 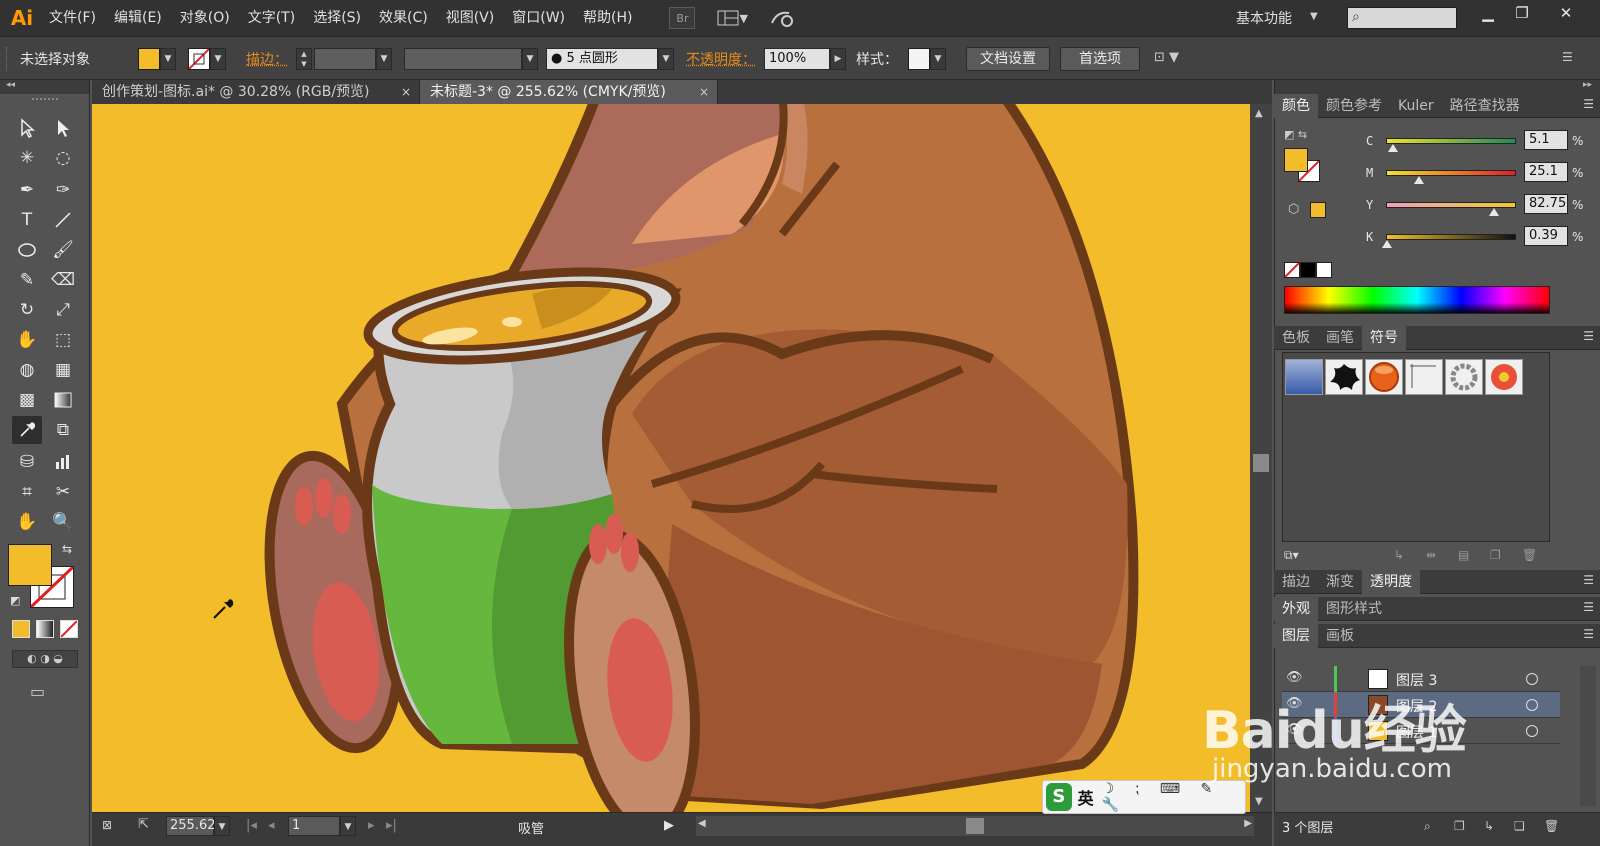 What do you see at coordinates (1424, 377) in the screenshot?
I see `symbol-corner-marks` at bounding box center [1424, 377].